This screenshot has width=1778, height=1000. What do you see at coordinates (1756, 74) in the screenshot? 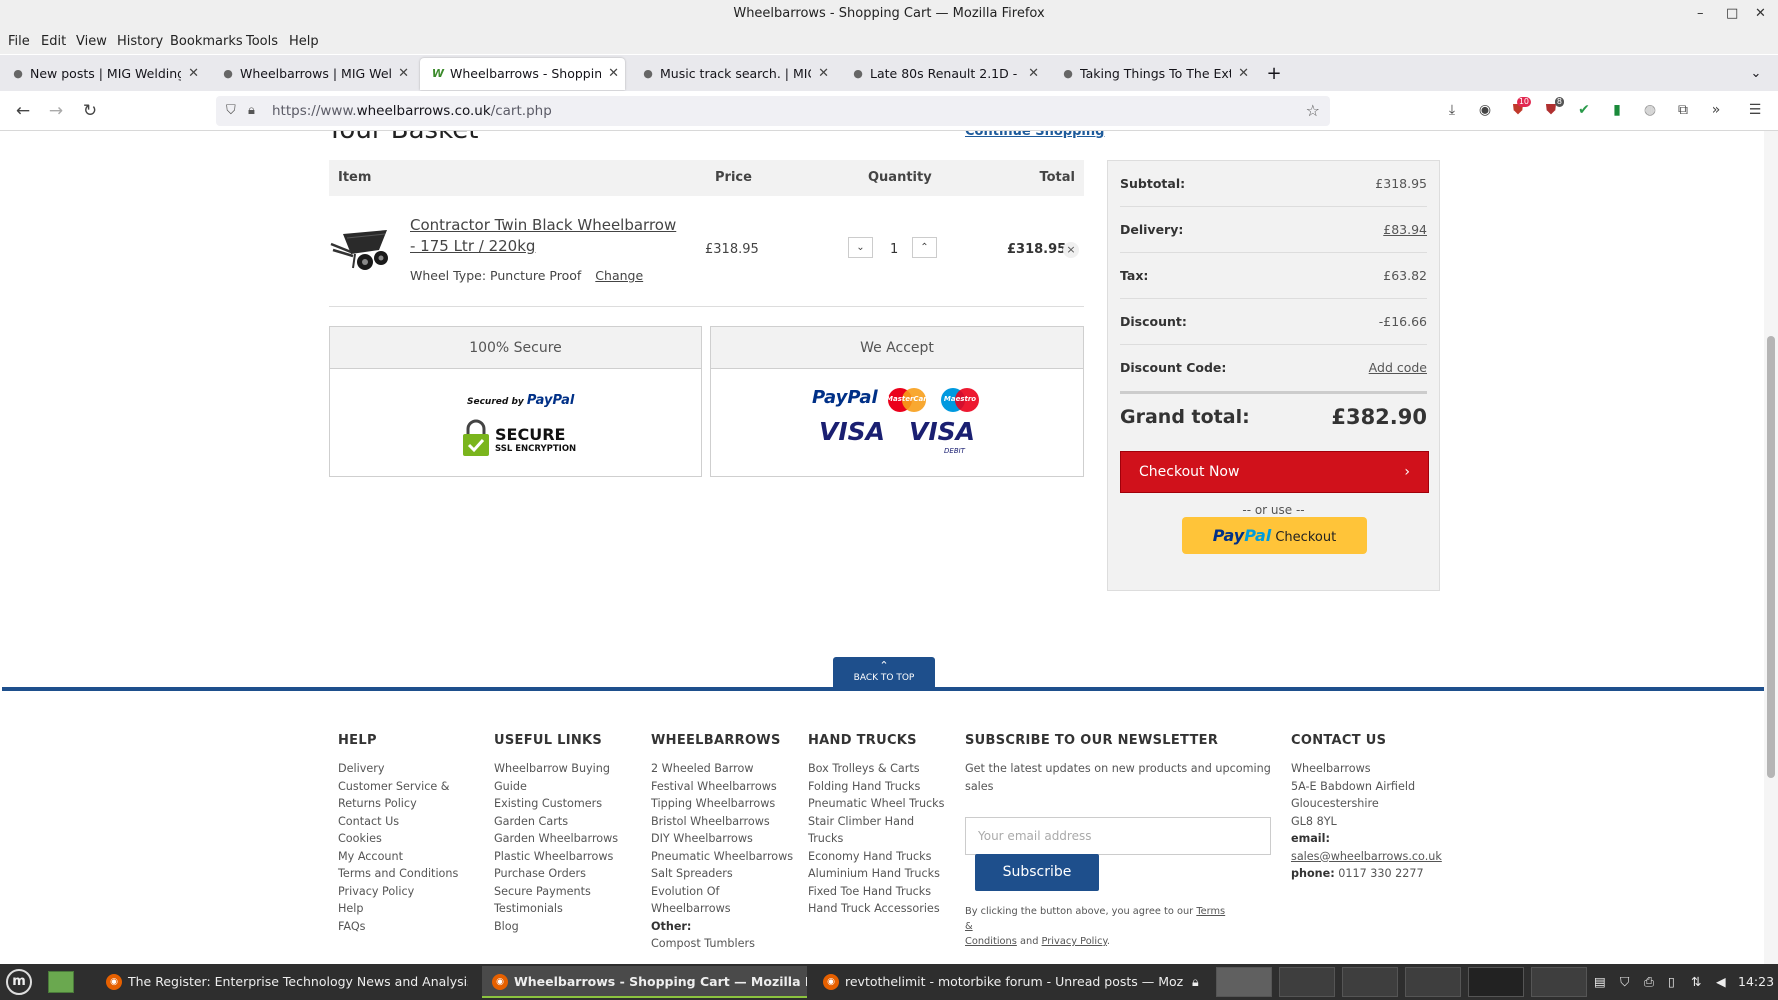
I see `list-tabs-icon: ⌄` at bounding box center [1756, 74].